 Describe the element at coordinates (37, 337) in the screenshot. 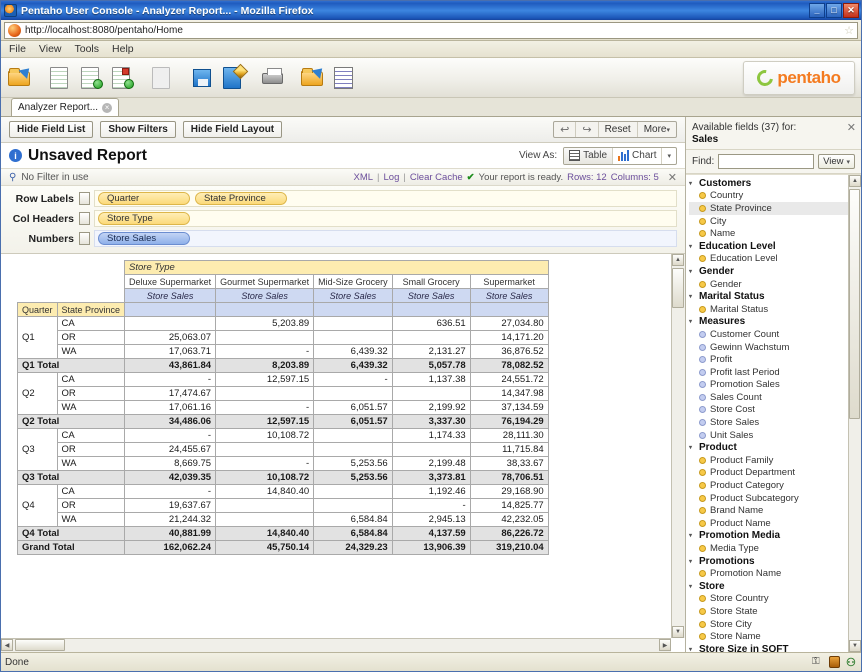

I see `row-label-quarter: Q1` at that location.